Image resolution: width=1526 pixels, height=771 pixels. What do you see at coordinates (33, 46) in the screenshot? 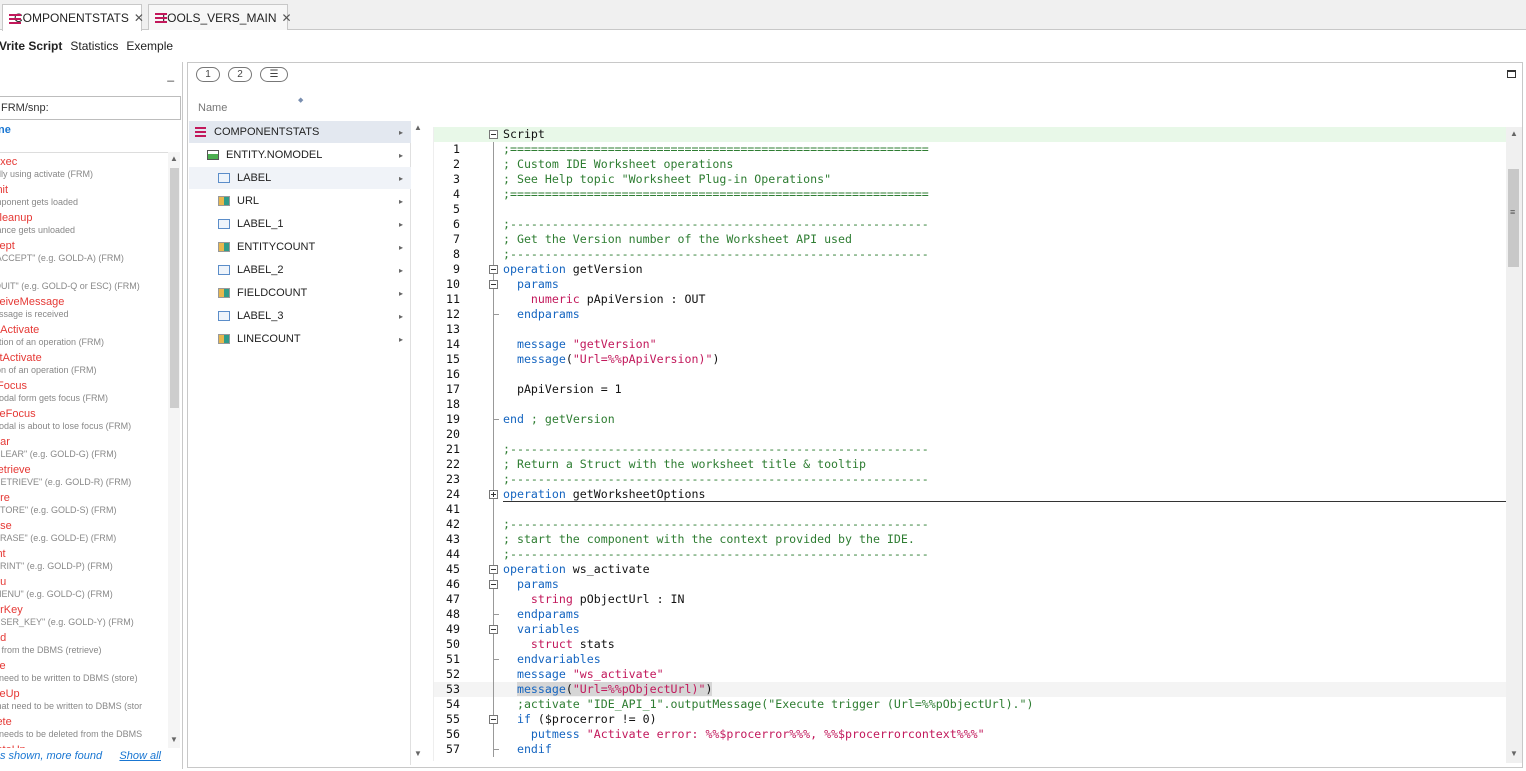
I see `subtab-write-script: Vrite Script` at bounding box center [33, 46].